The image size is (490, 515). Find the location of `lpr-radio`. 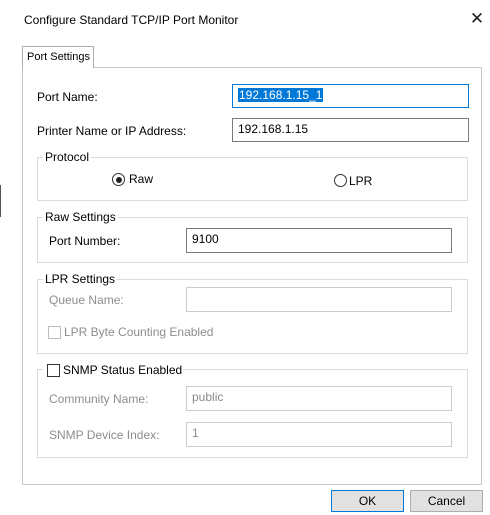

lpr-radio is located at coordinates (340, 180).